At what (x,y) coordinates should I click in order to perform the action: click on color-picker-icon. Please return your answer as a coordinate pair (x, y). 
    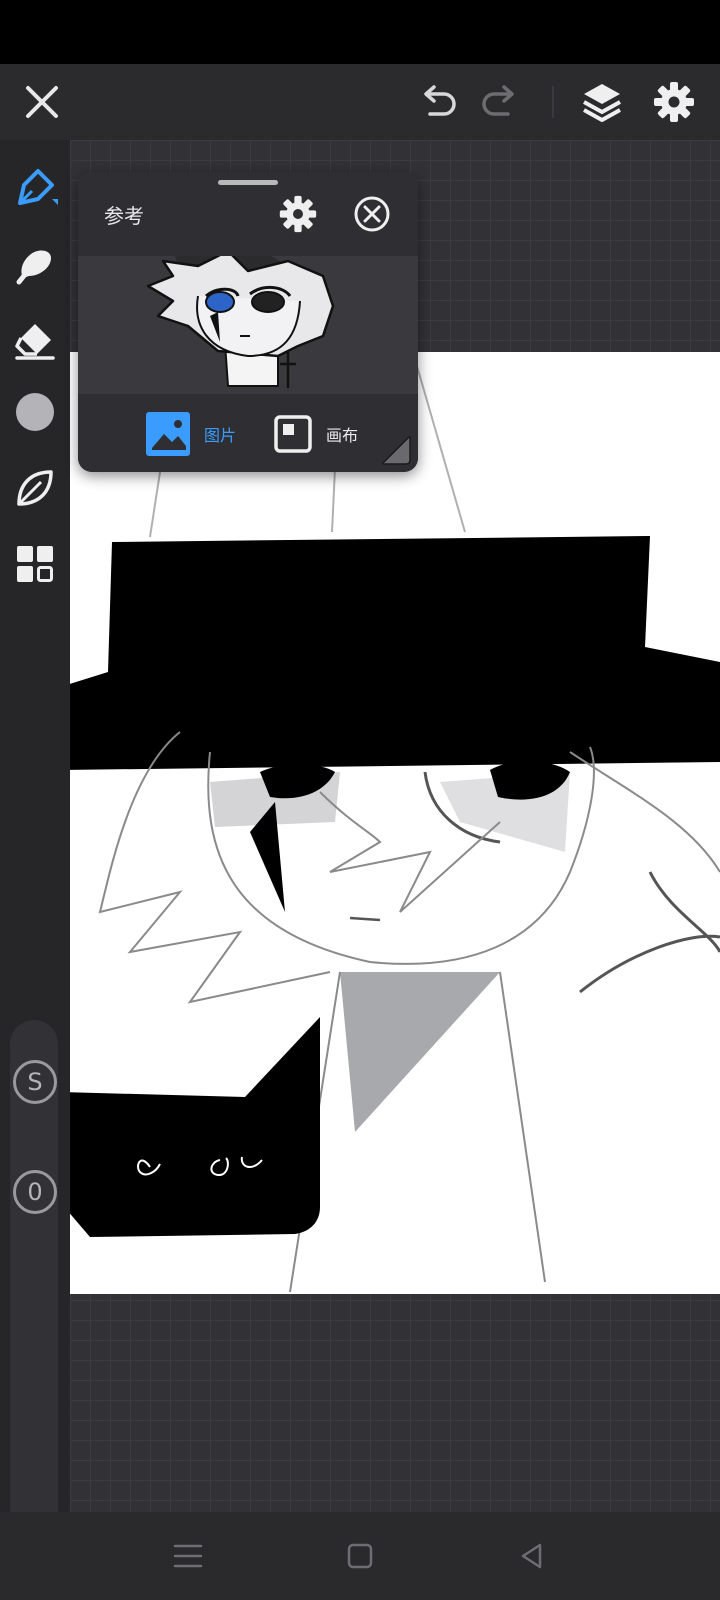
    Looking at the image, I should click on (35, 412).